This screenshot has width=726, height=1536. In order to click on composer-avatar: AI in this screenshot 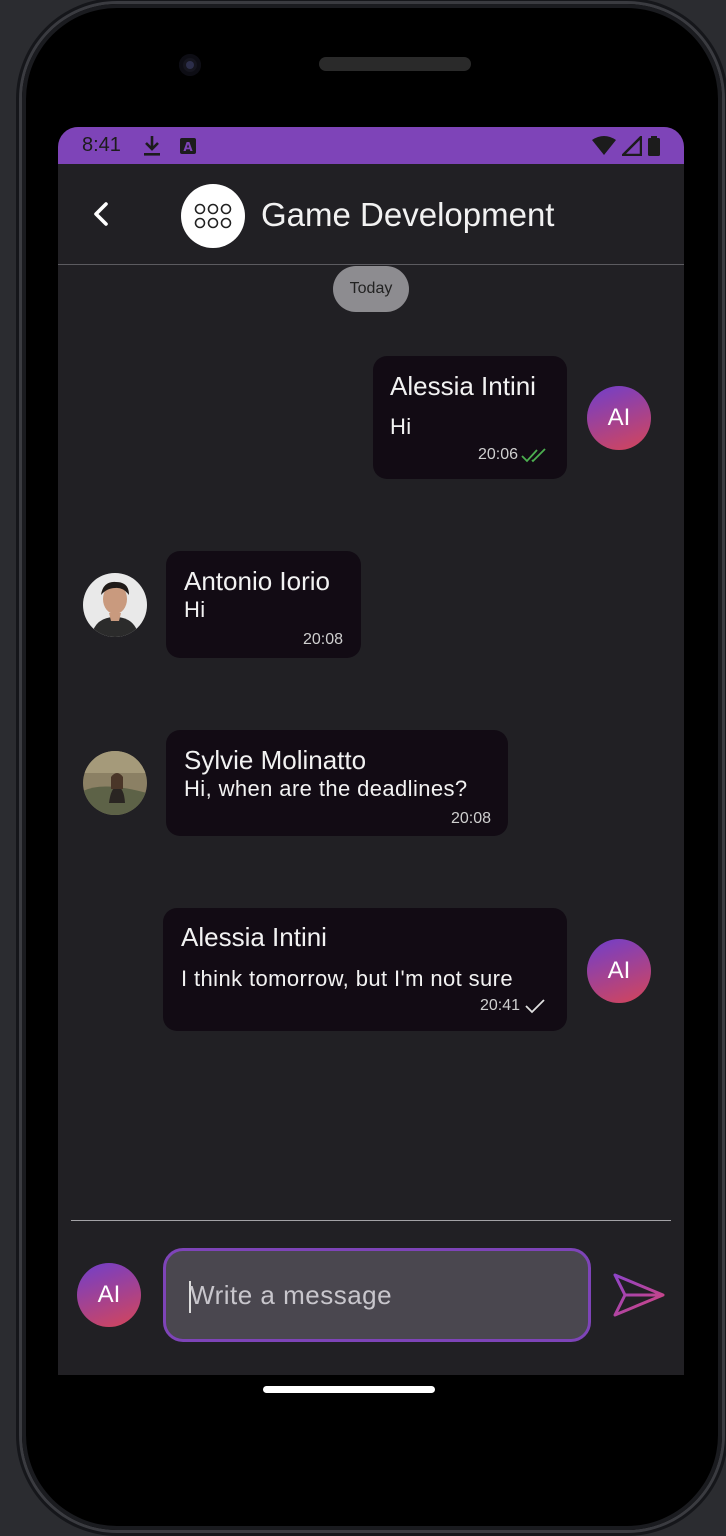, I will do `click(109, 1295)`.